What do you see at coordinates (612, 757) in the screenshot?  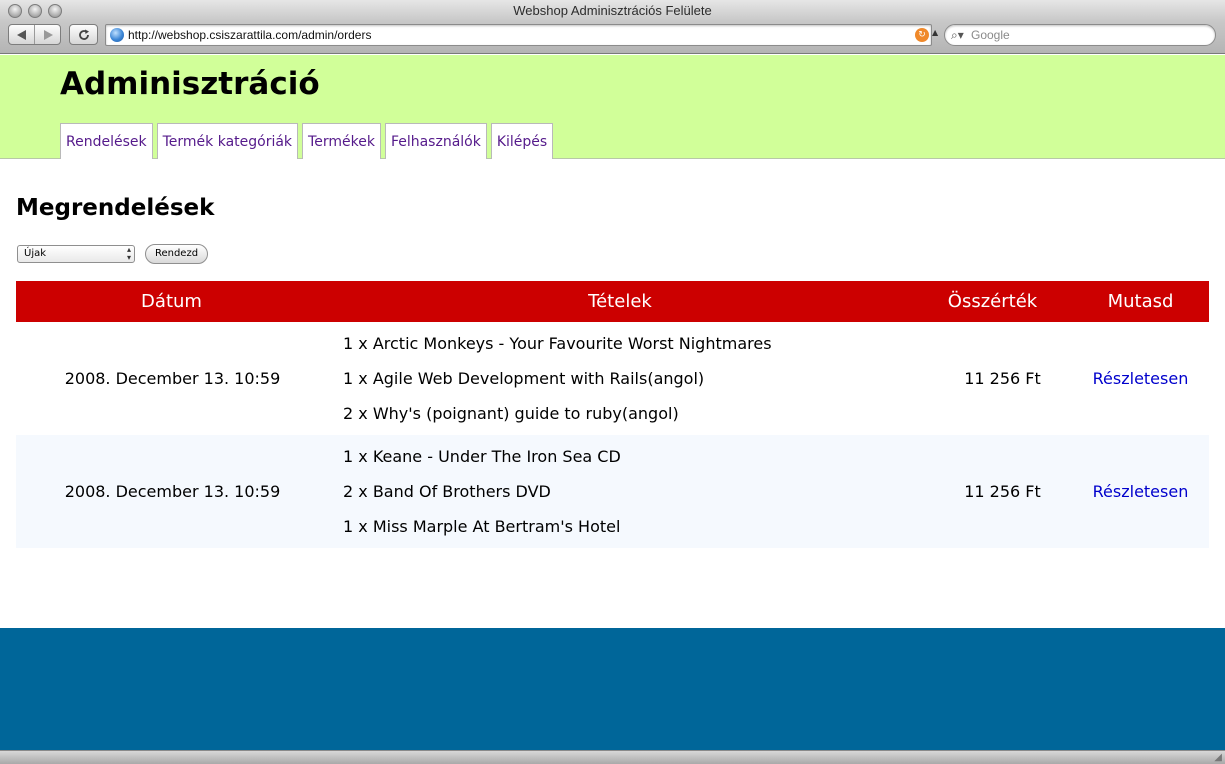 I see `status-bar: ◢` at bounding box center [612, 757].